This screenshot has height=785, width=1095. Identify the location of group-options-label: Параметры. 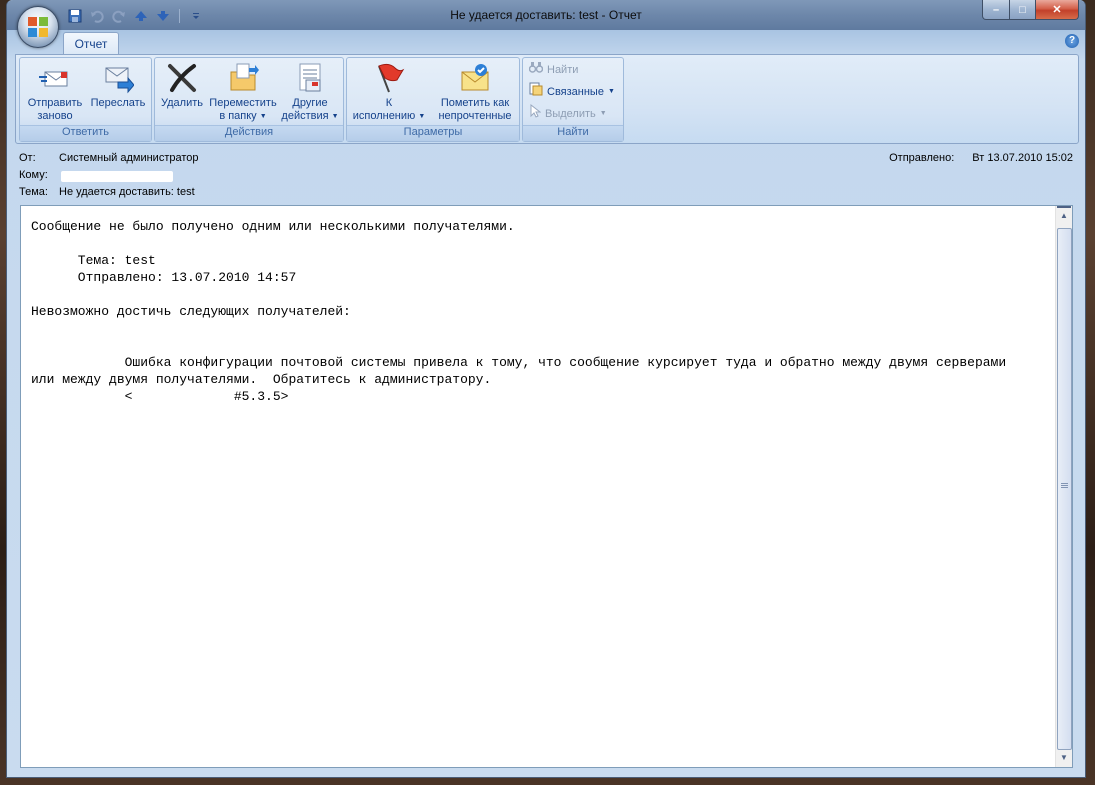
(433, 133).